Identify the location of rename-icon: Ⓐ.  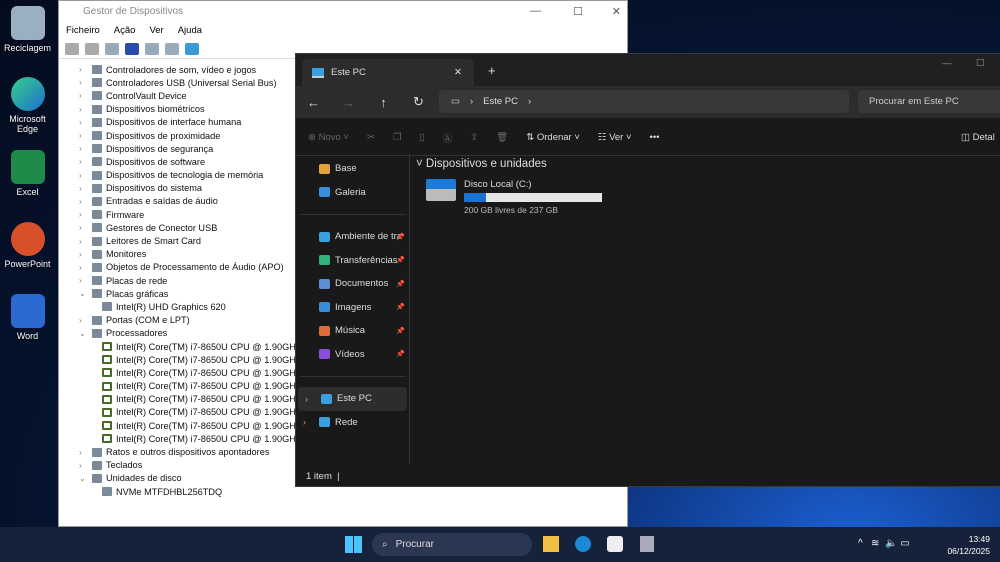
(448, 138).